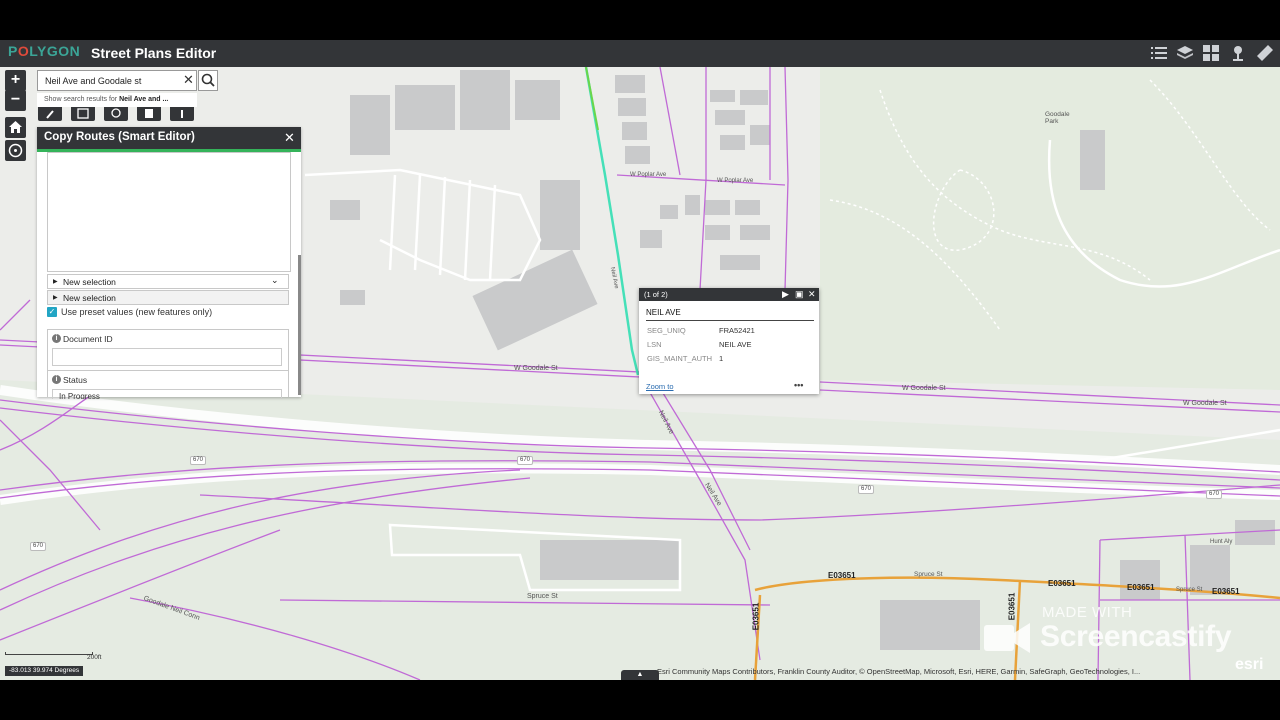 This screenshot has height=720, width=1280. I want to click on location-pin-icon, so click(1239, 54).